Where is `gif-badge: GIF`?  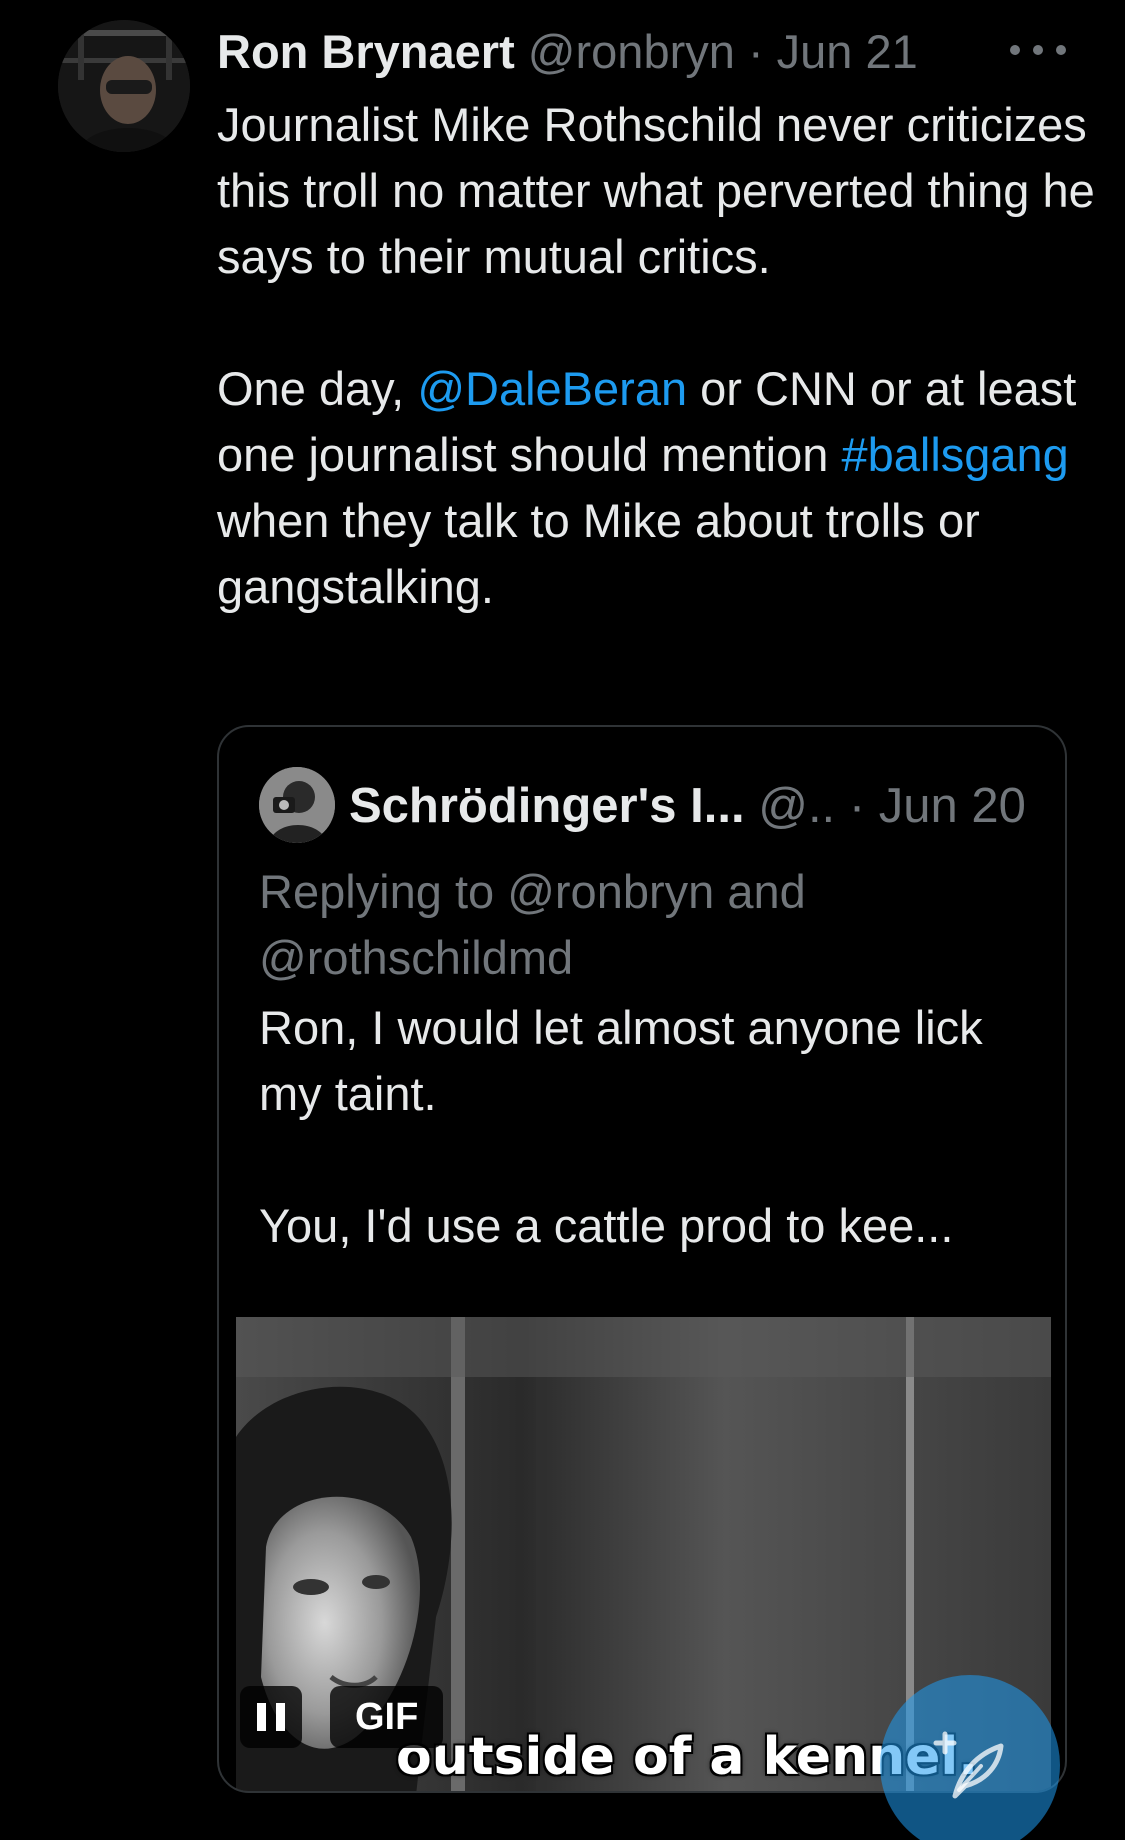
gif-badge: GIF is located at coordinates (387, 1717).